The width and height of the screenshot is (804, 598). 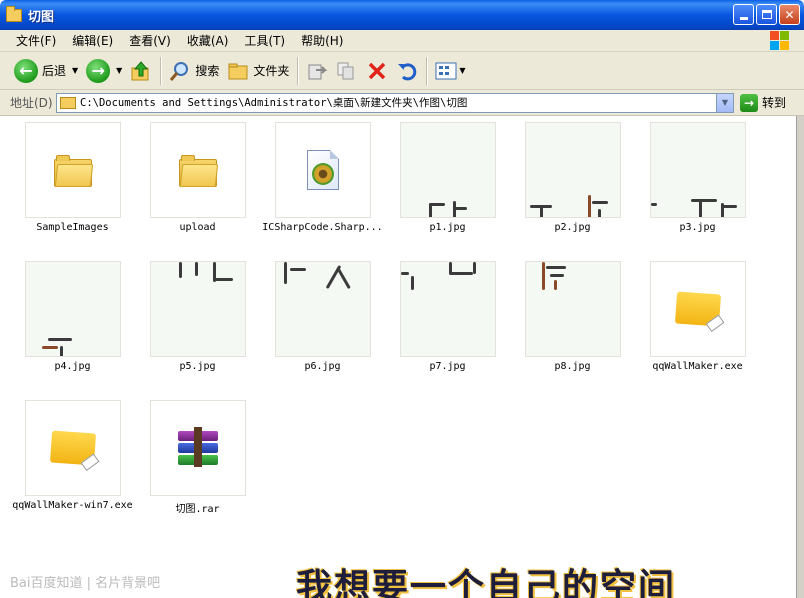 I want to click on file-item: p4.jpg, so click(x=72, y=316).